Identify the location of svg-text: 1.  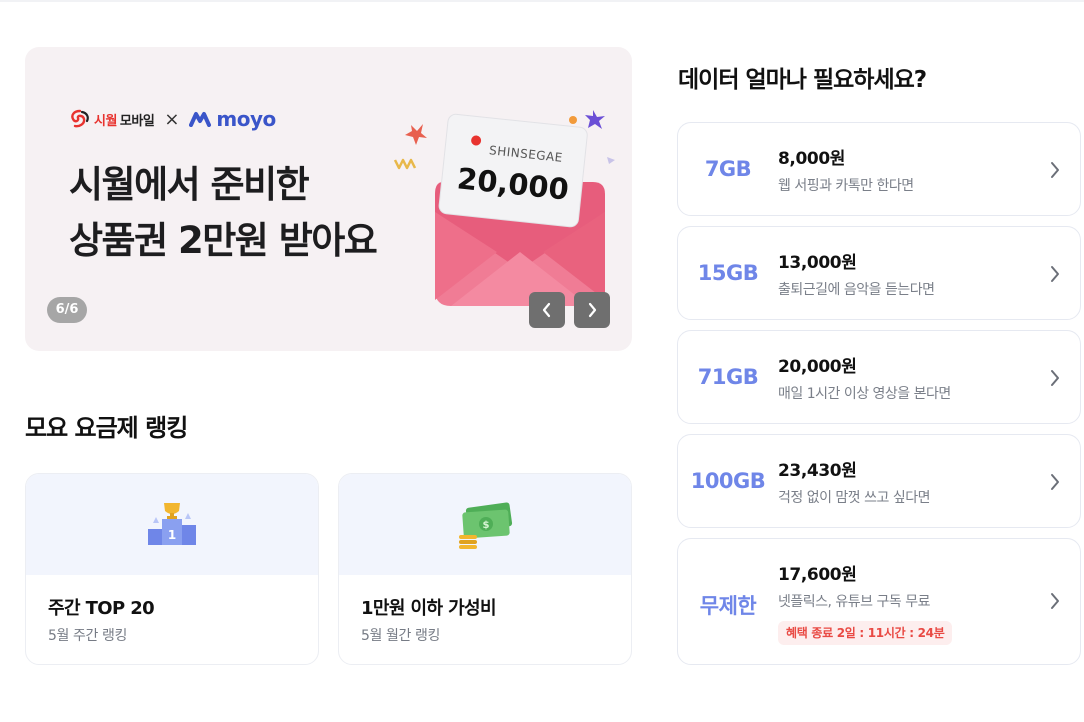
(172, 535).